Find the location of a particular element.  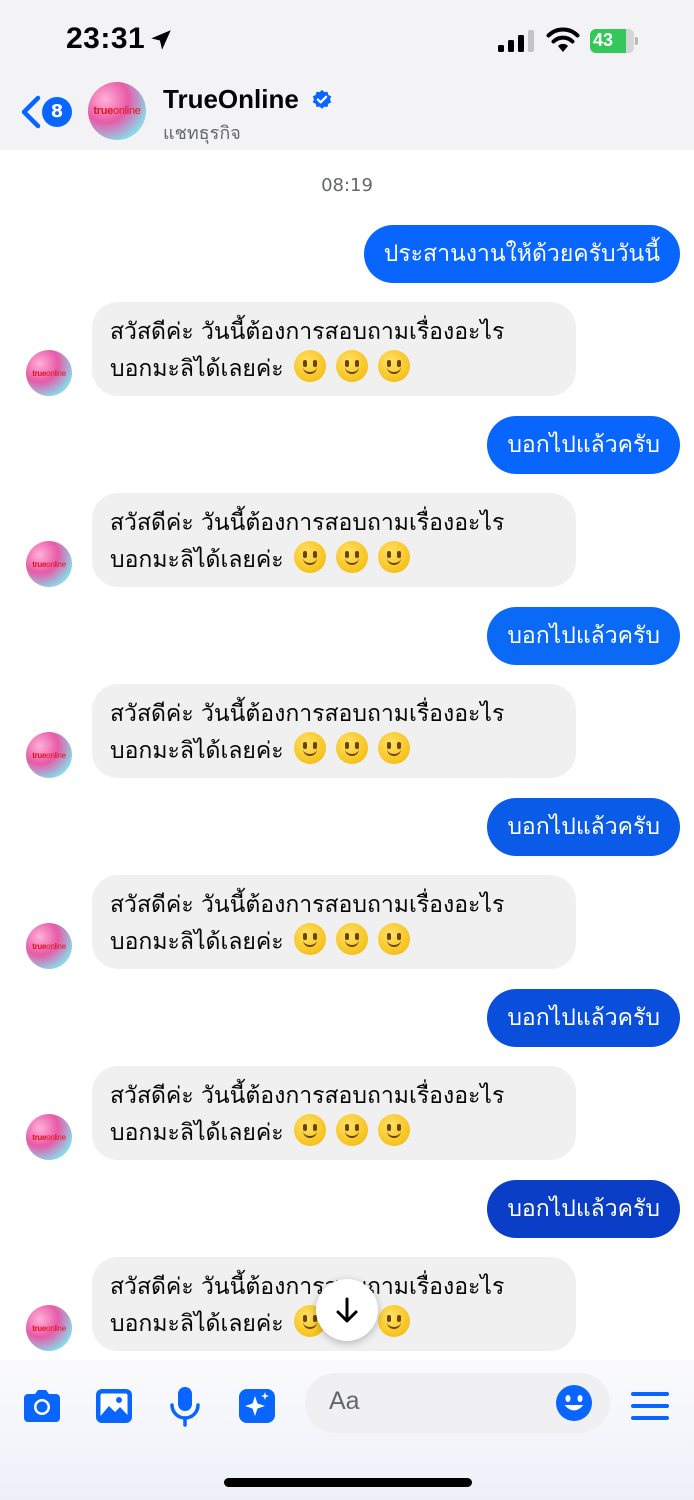

menu-hamburger-icon is located at coordinates (650, 1406).